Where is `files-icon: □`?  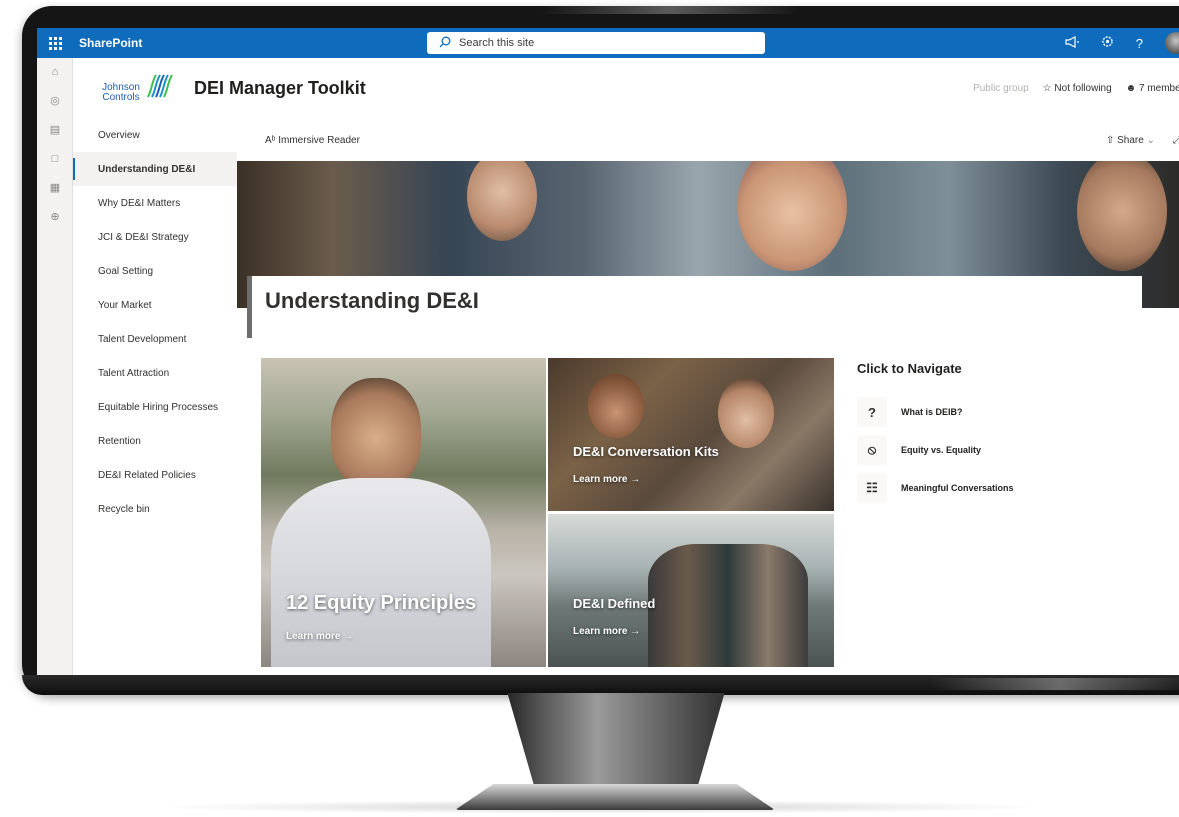 files-icon: □ is located at coordinates (55, 159).